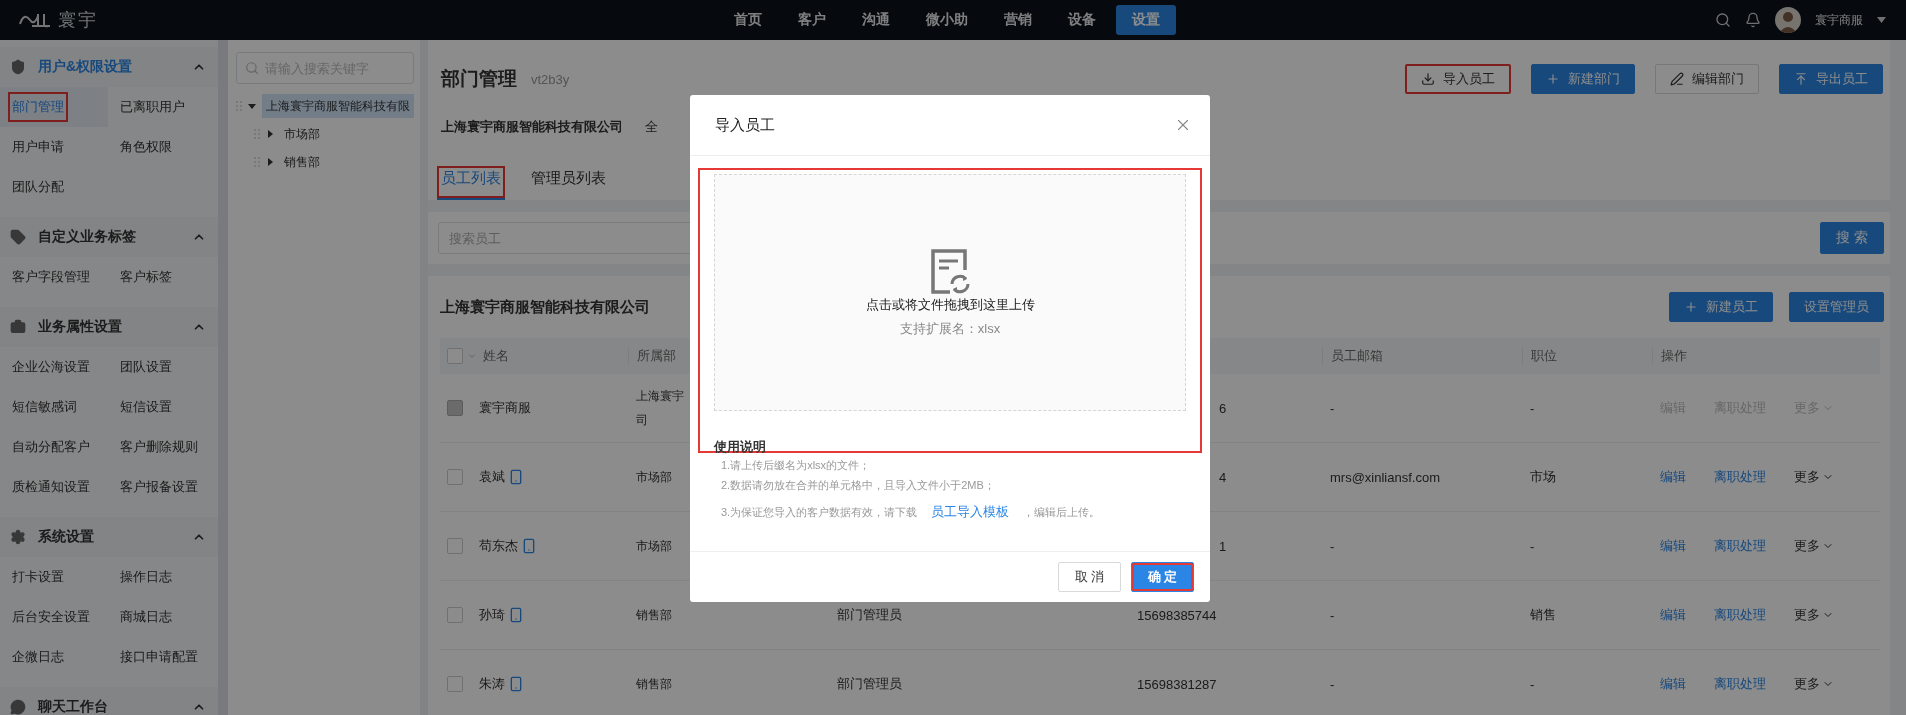 Image resolution: width=1906 pixels, height=715 pixels. Describe the element at coordinates (18, 237) in the screenshot. I see `tag-icon` at that location.